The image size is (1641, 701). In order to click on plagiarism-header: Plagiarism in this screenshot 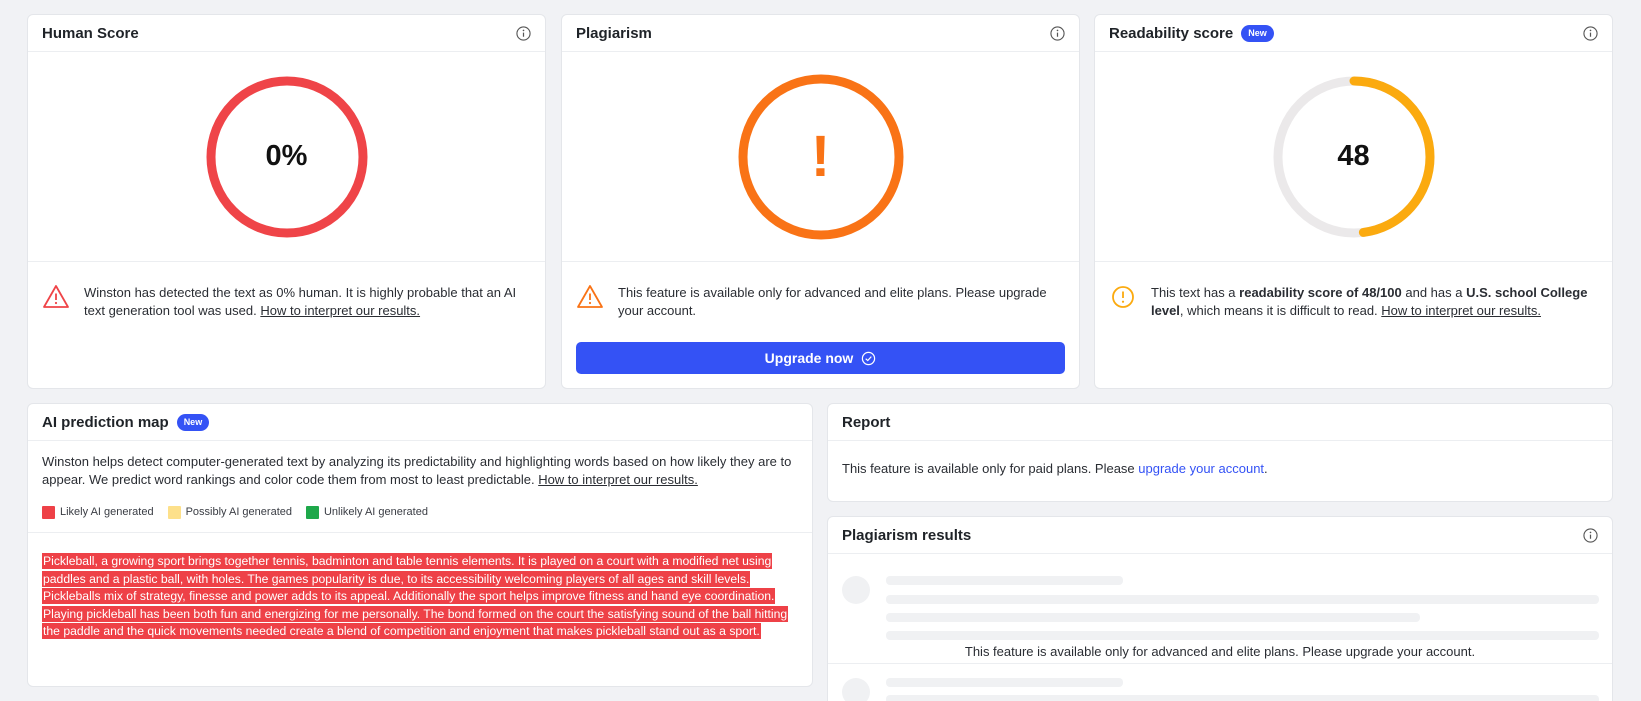, I will do `click(820, 33)`.